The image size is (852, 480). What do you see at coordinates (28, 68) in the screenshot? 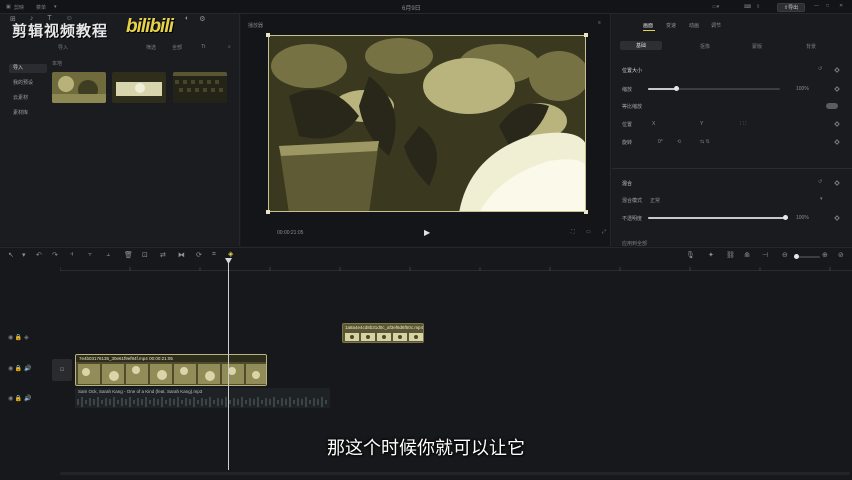
I see `sidebar-item-import: 导入` at bounding box center [28, 68].